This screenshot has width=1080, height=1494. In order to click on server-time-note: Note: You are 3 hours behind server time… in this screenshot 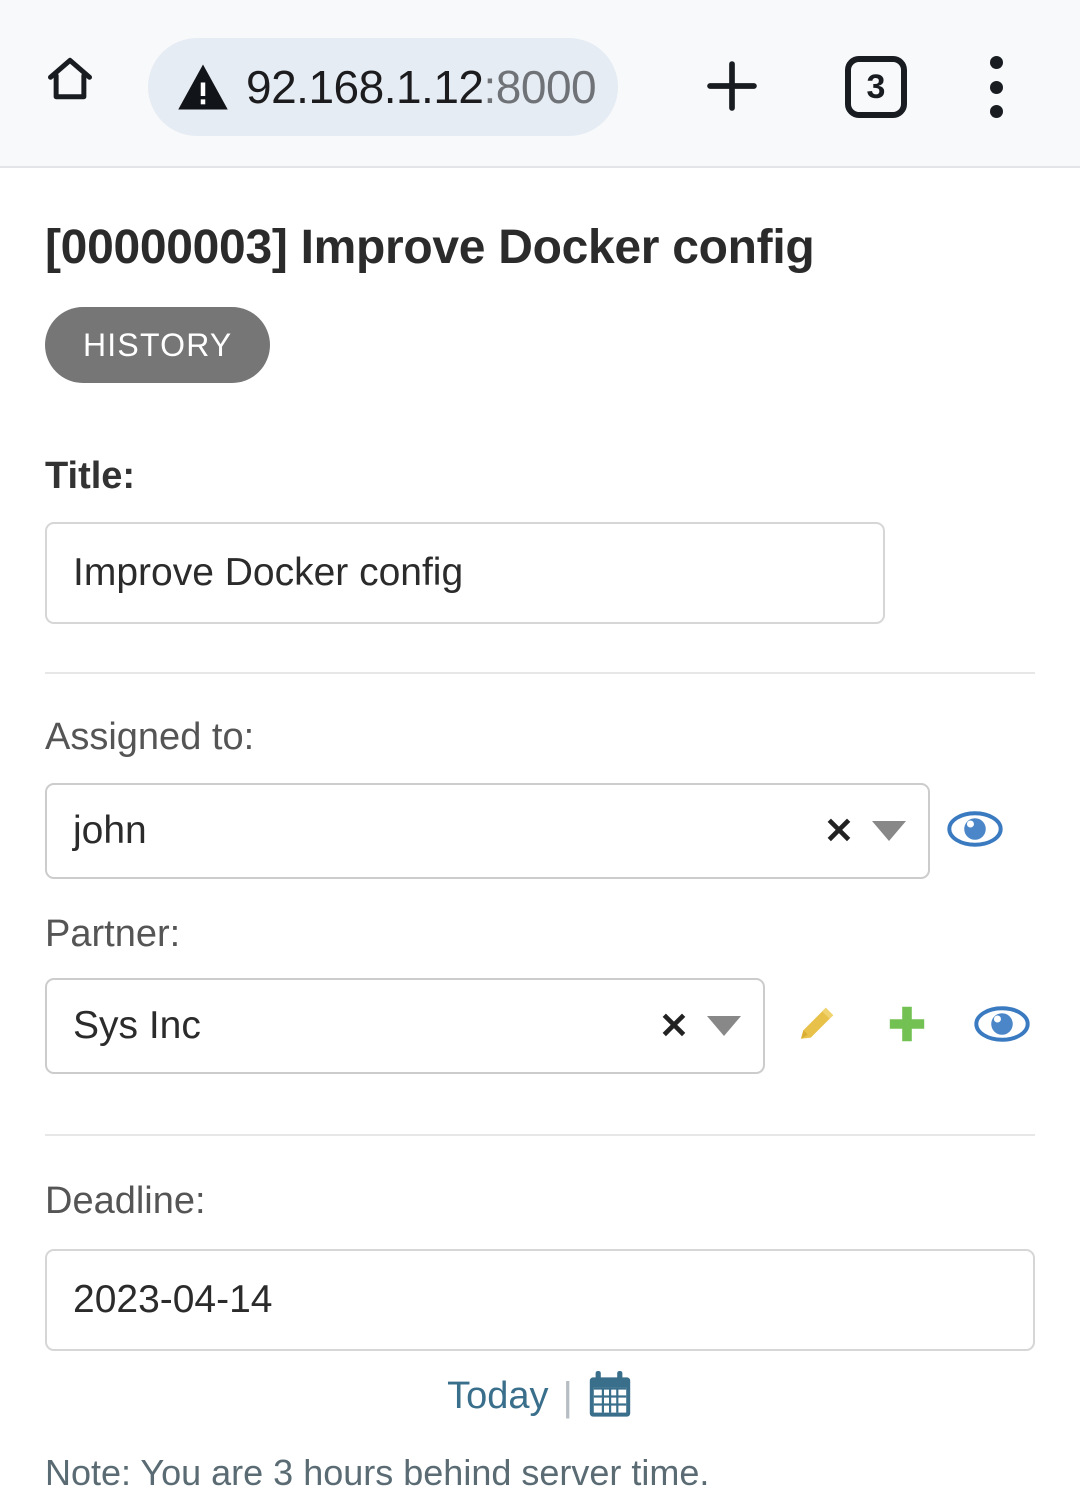, I will do `click(377, 1472)`.